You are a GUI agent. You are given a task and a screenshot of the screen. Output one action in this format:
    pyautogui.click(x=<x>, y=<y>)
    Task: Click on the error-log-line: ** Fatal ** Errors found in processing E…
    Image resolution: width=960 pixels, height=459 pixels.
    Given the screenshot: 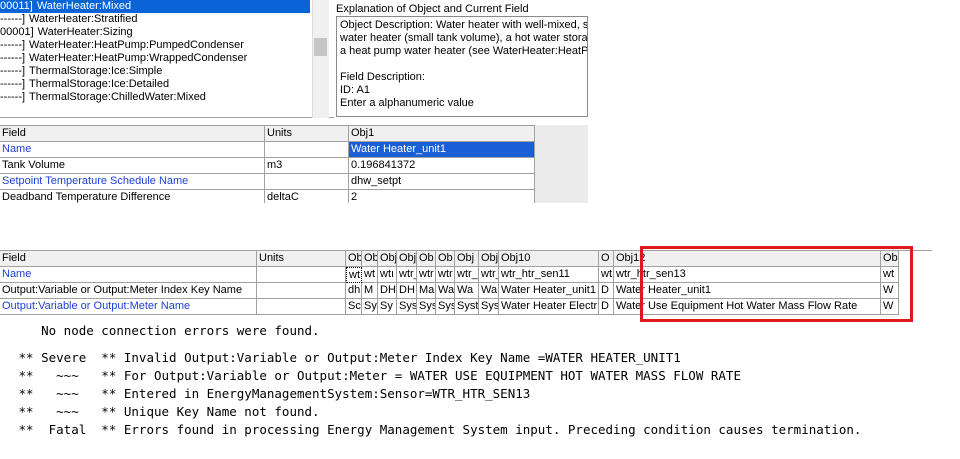 What is the action you would take?
    pyautogui.click(x=436, y=429)
    